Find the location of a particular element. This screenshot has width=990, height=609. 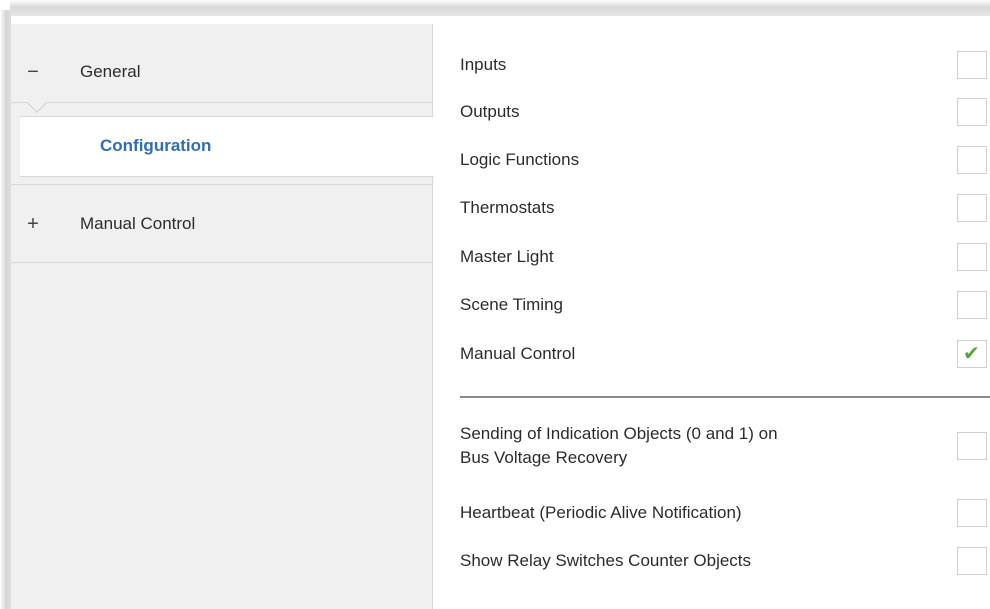

setting-label: Thermostats is located at coordinates (507, 207).